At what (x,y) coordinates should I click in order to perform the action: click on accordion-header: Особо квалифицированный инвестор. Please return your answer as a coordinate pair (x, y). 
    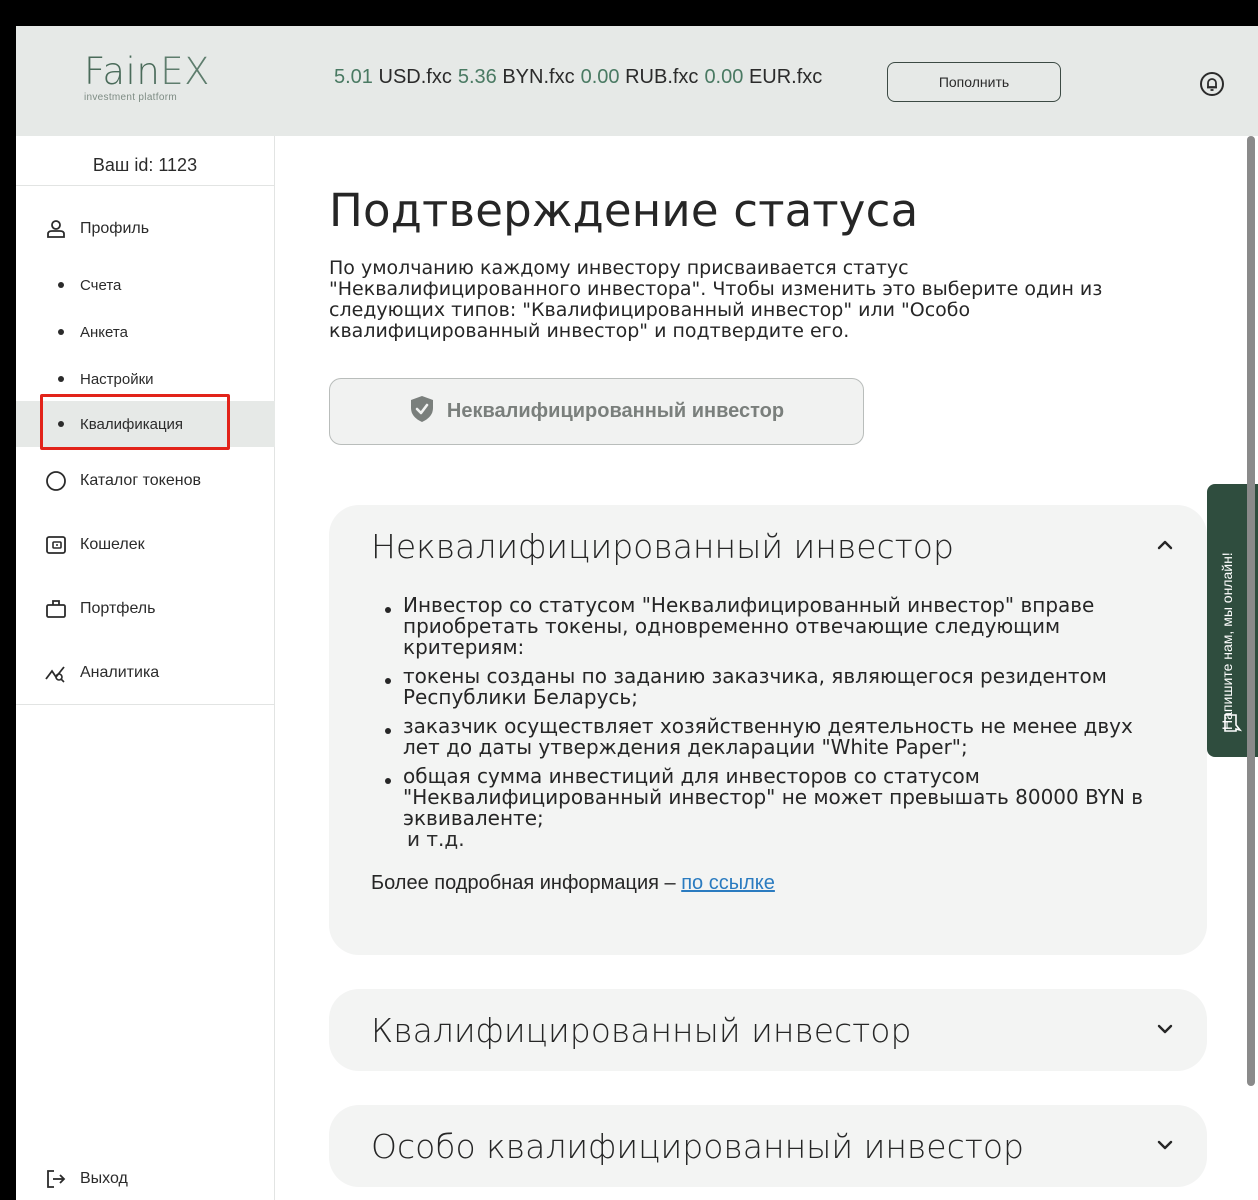
    Looking at the image, I should click on (768, 1146).